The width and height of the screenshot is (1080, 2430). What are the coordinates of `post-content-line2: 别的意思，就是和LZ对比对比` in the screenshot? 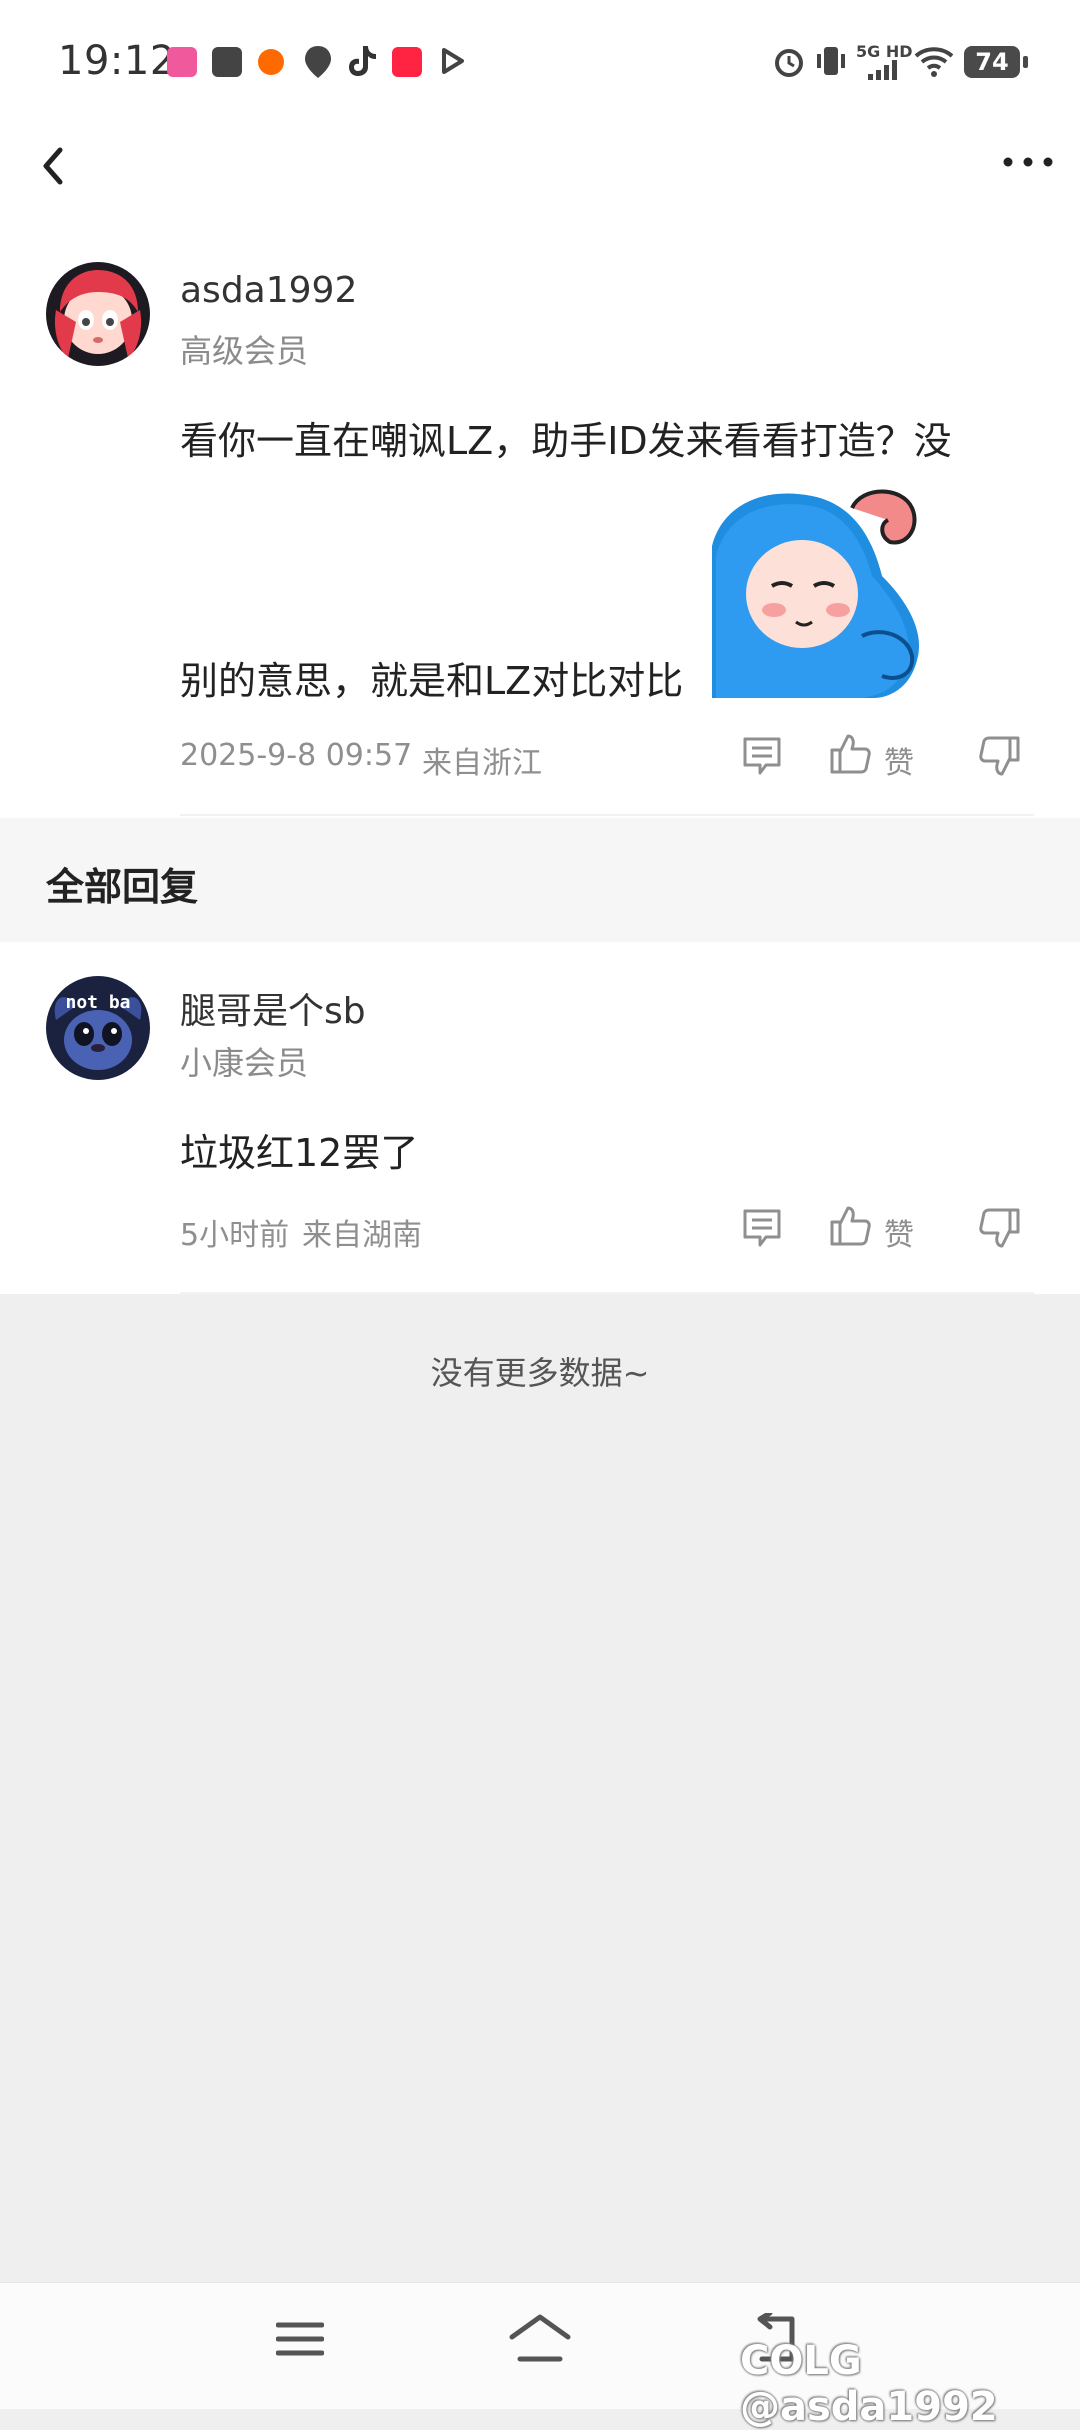 It's located at (432, 681).